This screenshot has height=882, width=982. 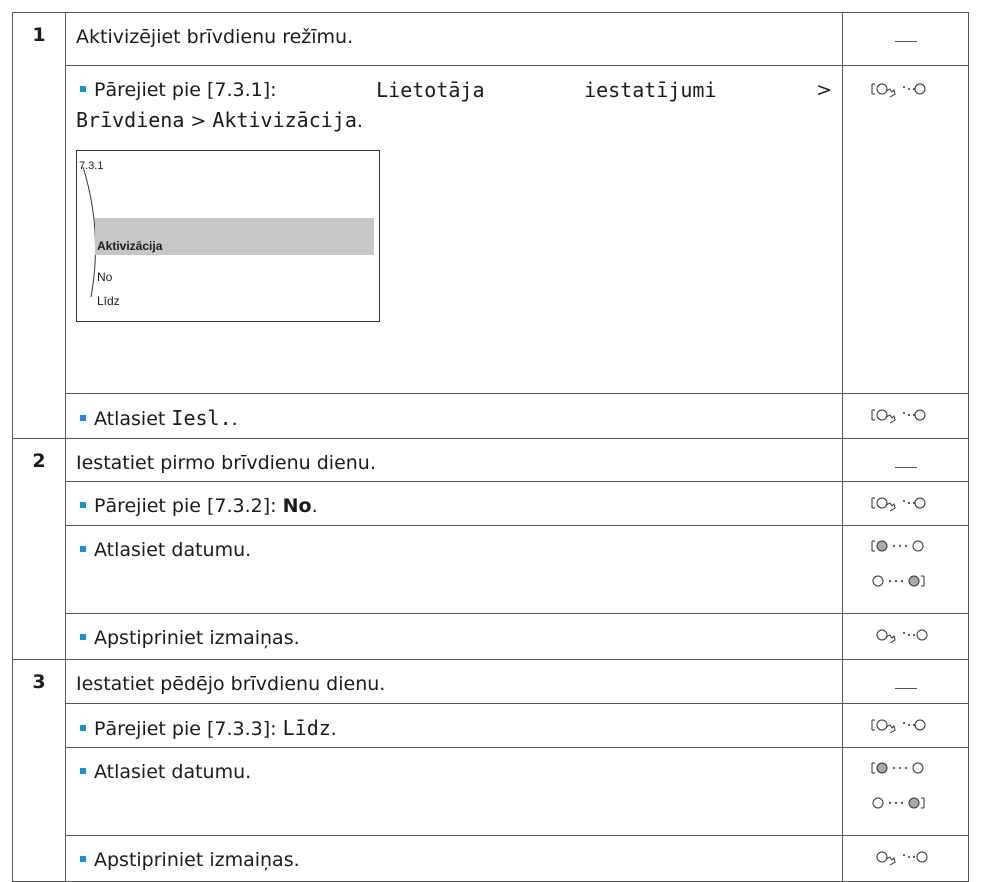 What do you see at coordinates (430, 89) in the screenshot?
I see `path-lietotaja: Lietotāja` at bounding box center [430, 89].